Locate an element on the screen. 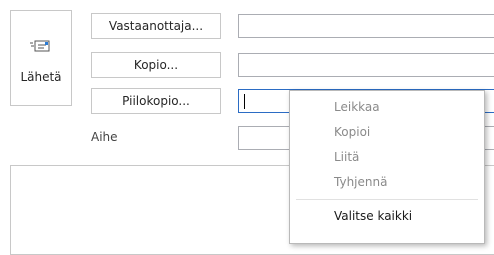 The width and height of the screenshot is (494, 255). menu-separator is located at coordinates (387, 199).